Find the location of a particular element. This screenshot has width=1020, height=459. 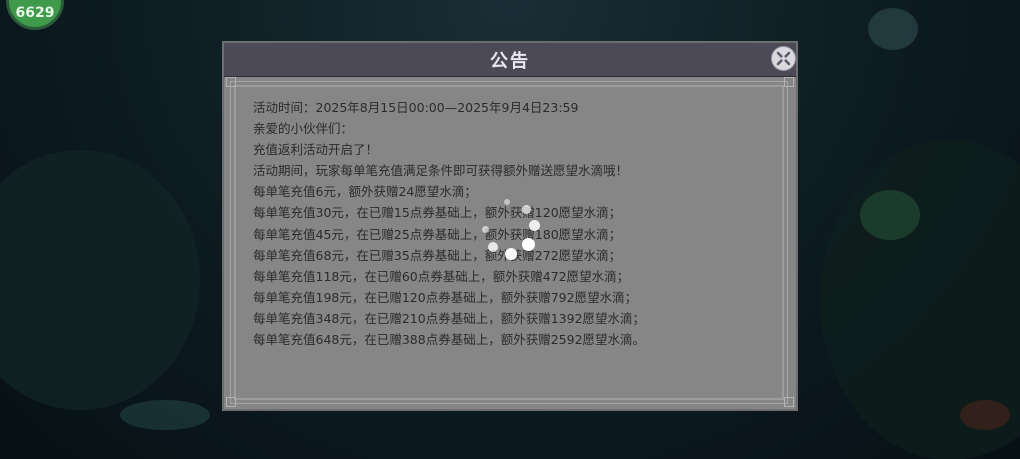

announcement-line: 每单笔充值68元，在已赠35点券基础上，额外获赠272愿望水滴； is located at coordinates (437, 255).